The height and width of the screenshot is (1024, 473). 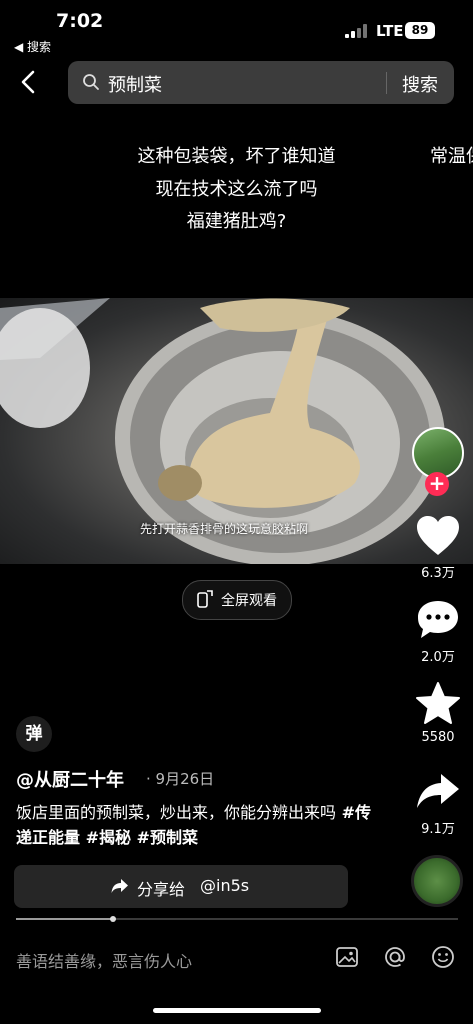 What do you see at coordinates (180, 779) in the screenshot?
I see `post-date: · 9月26日` at bounding box center [180, 779].